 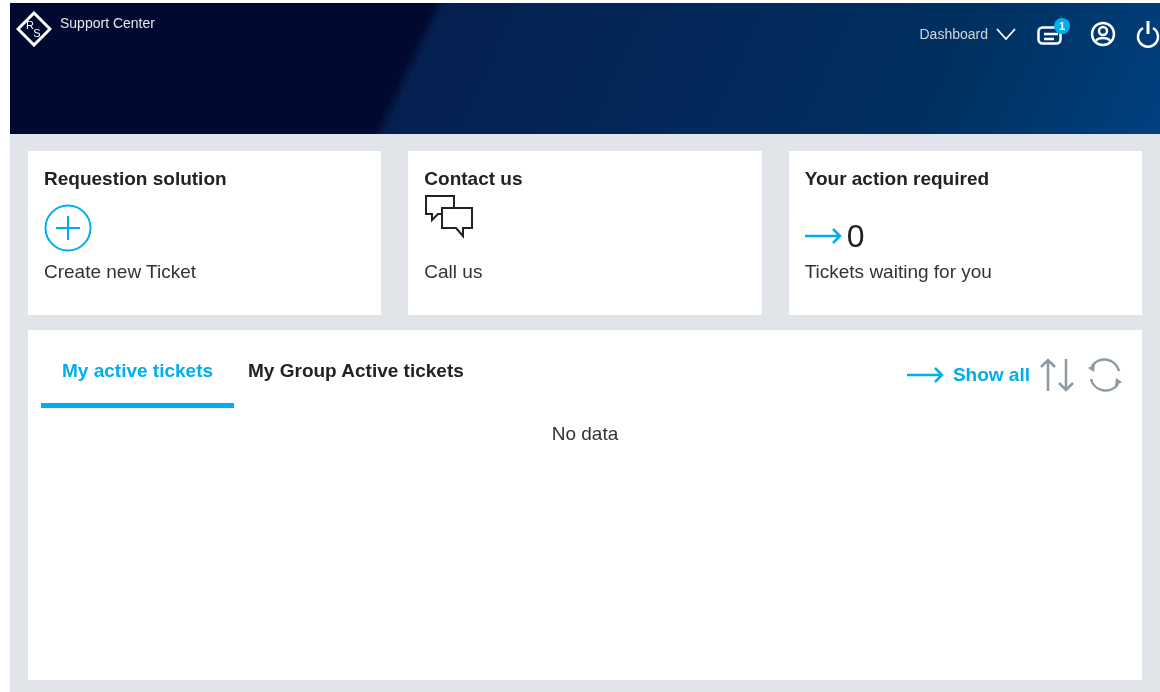 I want to click on card-label: Tickets waiting for you, so click(x=898, y=271).